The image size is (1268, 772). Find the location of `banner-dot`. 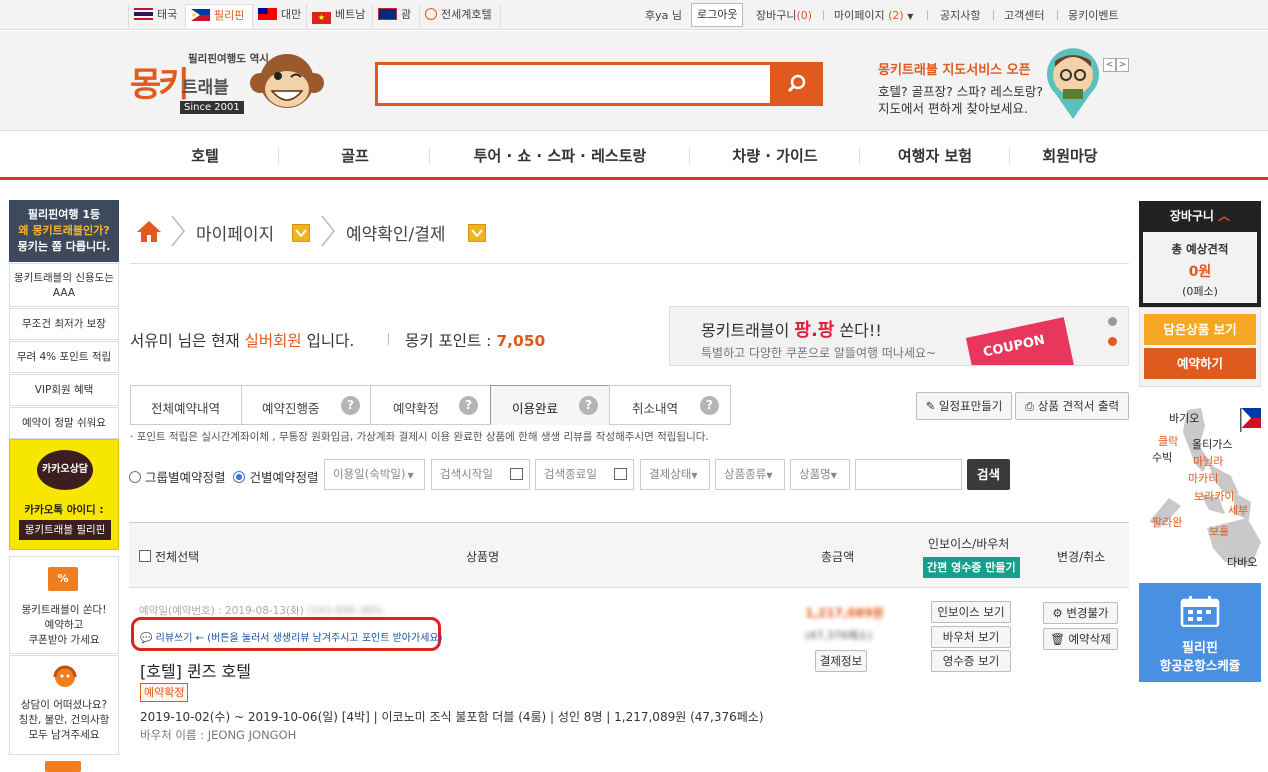

banner-dot is located at coordinates (1112, 321).